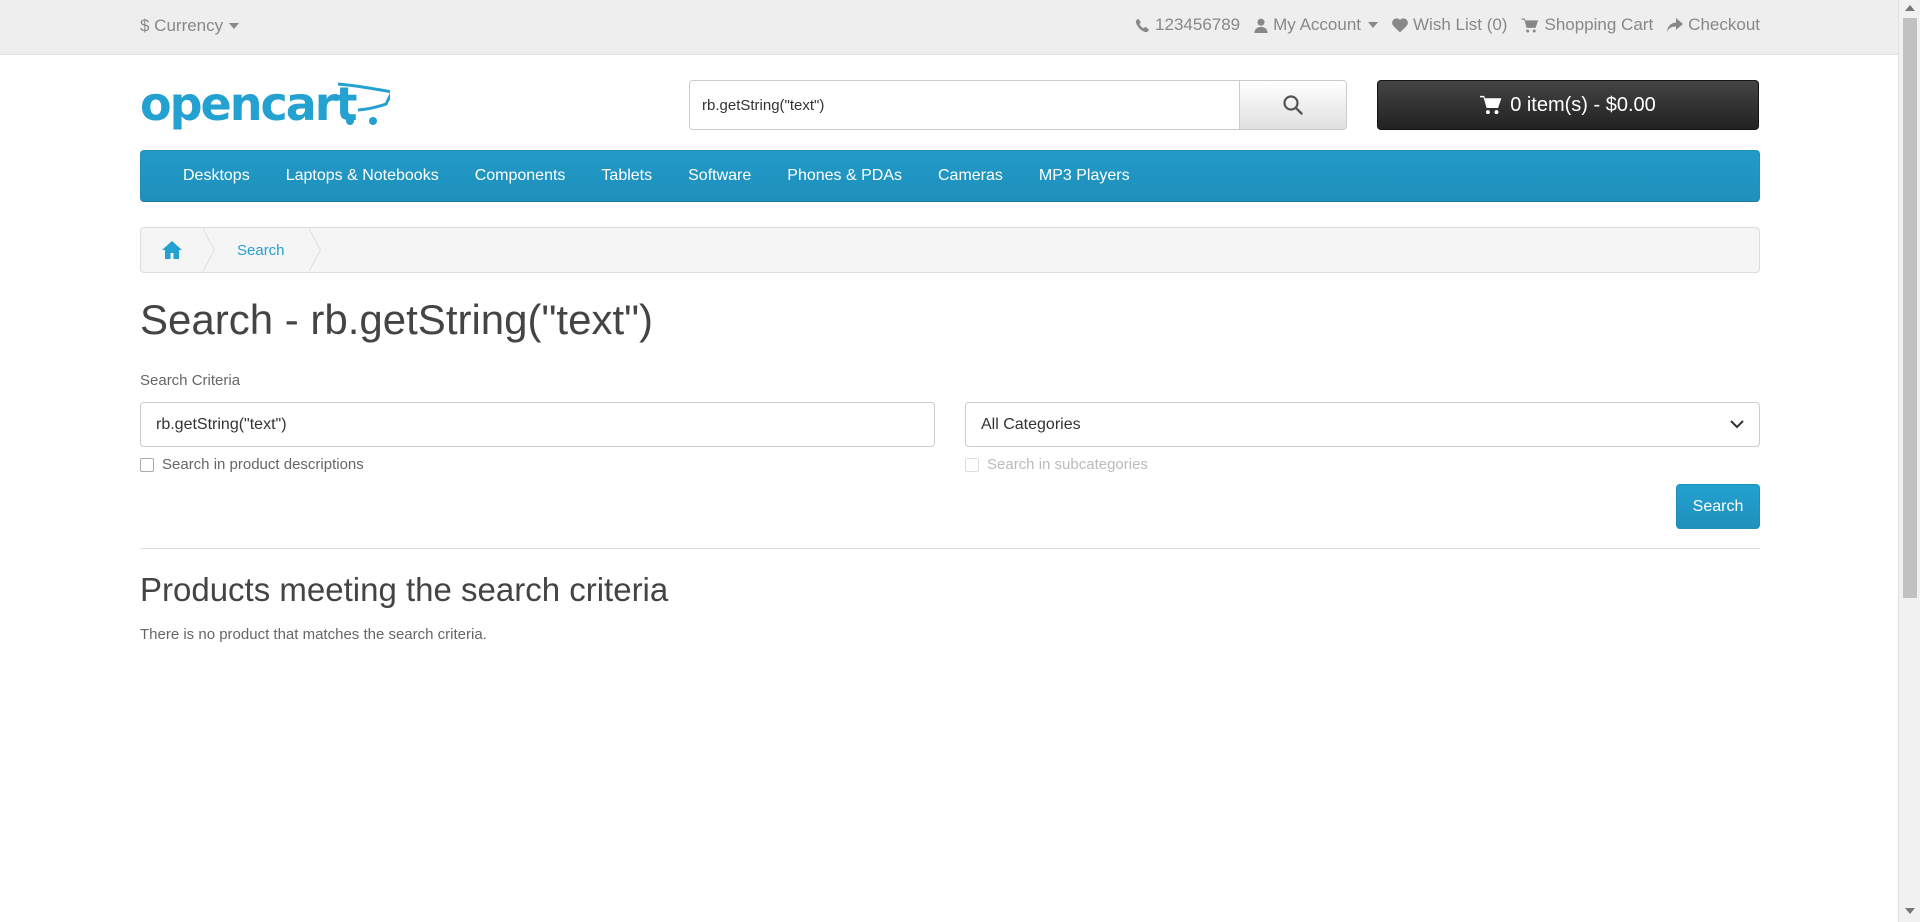  Describe the element at coordinates (397, 319) in the screenshot. I see `page-title: Search - rb.getString("text")` at that location.